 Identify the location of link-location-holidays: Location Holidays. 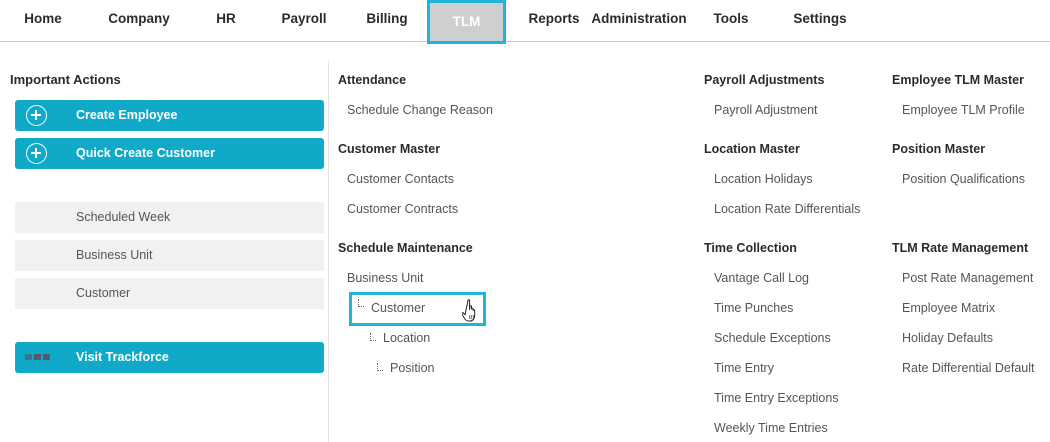
(763, 179).